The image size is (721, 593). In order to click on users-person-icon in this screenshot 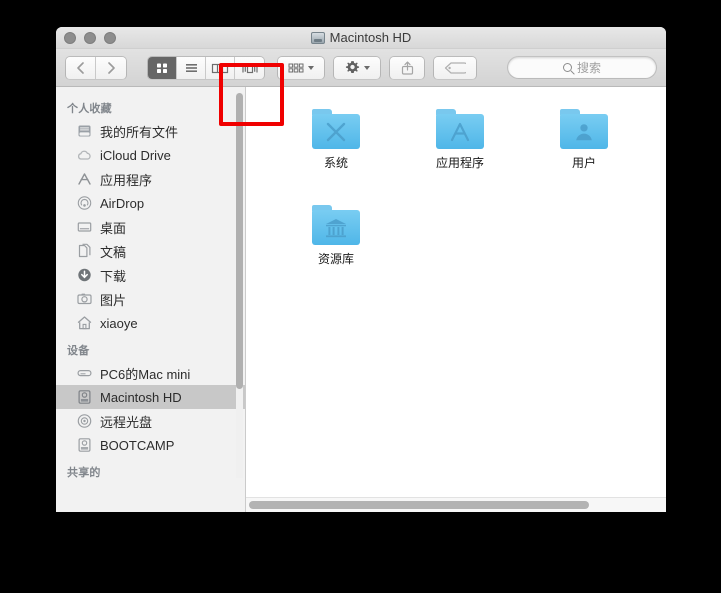, I will do `click(584, 131)`.